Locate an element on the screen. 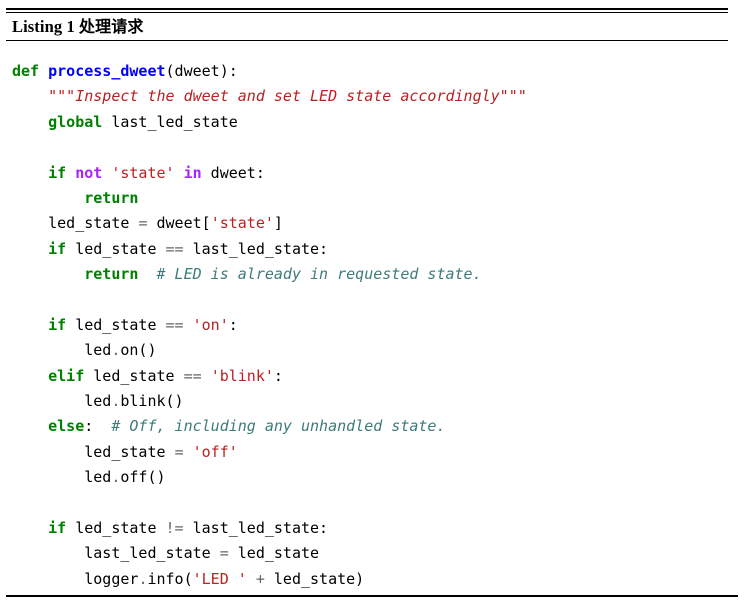 This screenshot has height=612, width=744. code-token: global is located at coordinates (75, 121).